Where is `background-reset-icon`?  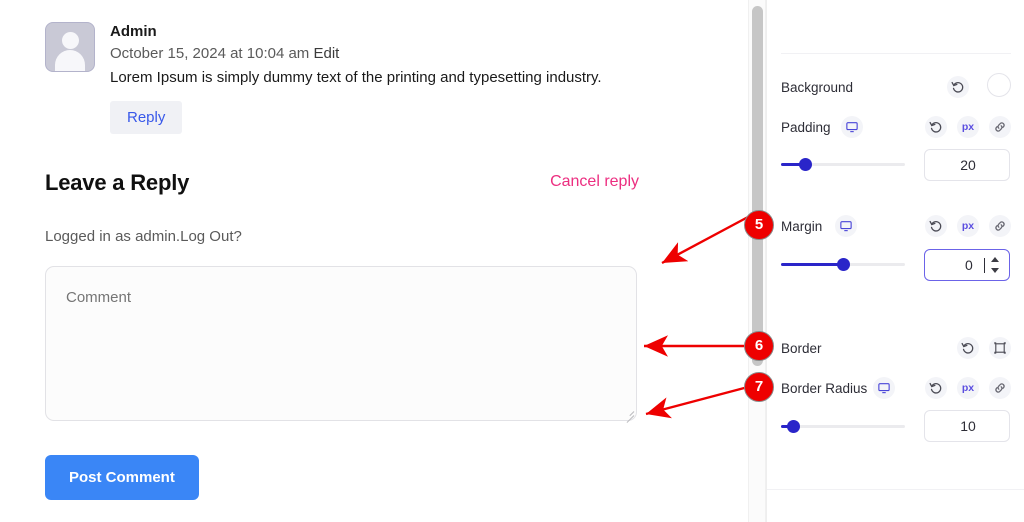
background-reset-icon is located at coordinates (958, 87).